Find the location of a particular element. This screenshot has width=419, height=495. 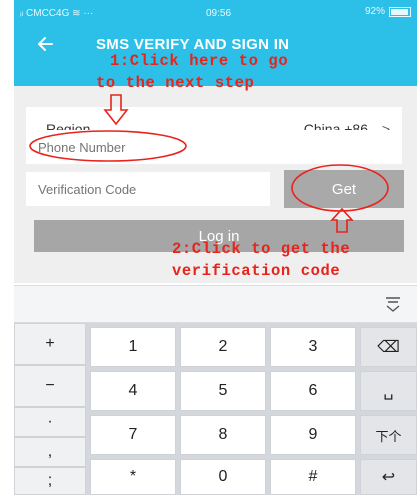

key-5: 5 is located at coordinates (223, 391).